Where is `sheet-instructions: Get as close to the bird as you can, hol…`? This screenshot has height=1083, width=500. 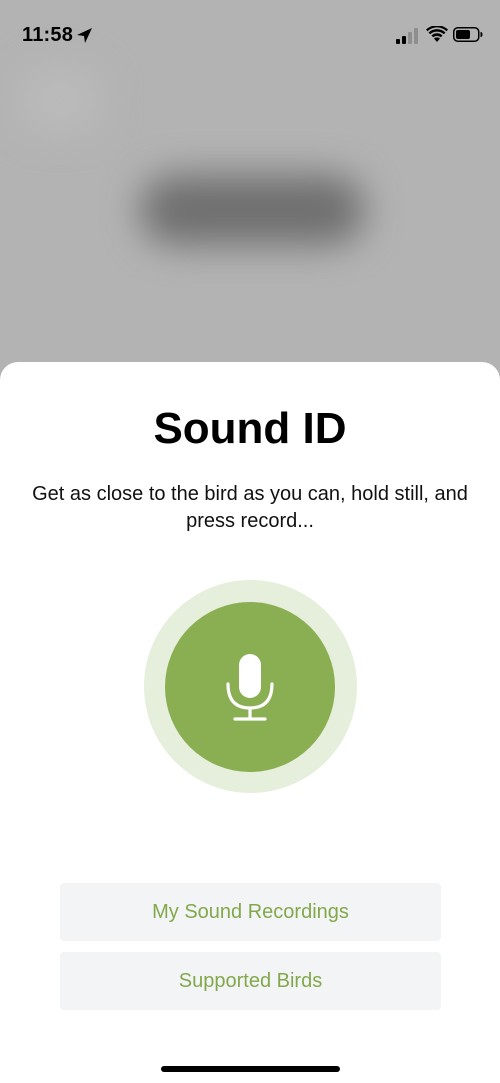 sheet-instructions: Get as close to the bird as you can, hol… is located at coordinates (250, 507).